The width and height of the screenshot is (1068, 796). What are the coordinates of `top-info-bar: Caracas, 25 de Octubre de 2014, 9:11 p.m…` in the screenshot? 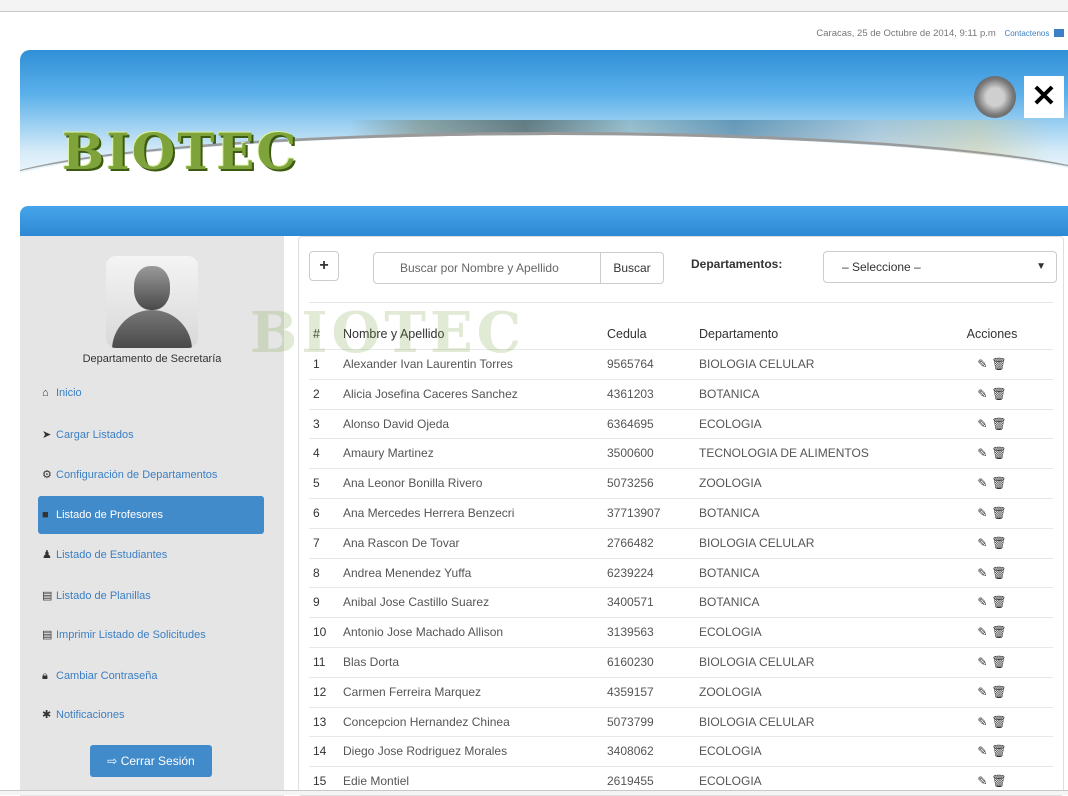 It's located at (534, 36).